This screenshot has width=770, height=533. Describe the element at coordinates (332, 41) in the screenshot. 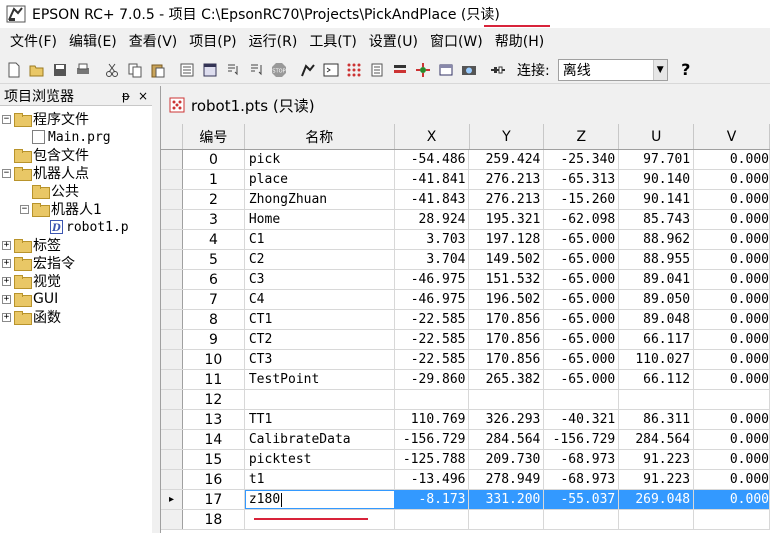

I see `menu-tools: 工具(T)` at that location.